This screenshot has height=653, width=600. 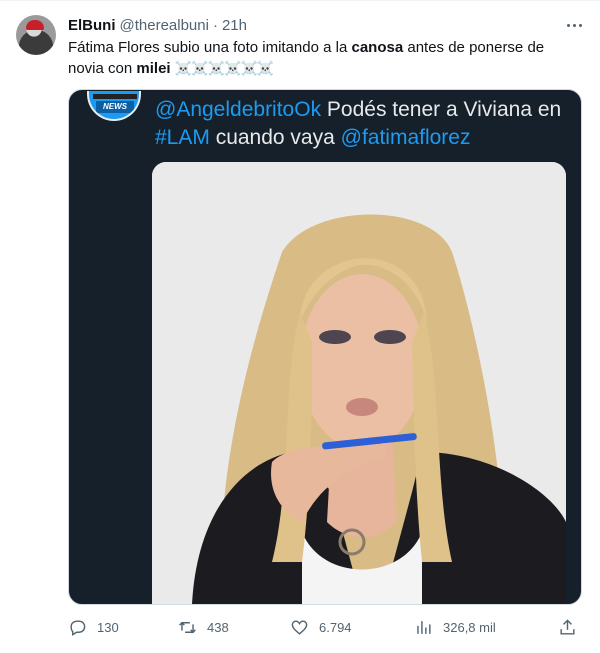 What do you see at coordinates (469, 627) in the screenshot?
I see `views-count: 326,8 mil` at bounding box center [469, 627].